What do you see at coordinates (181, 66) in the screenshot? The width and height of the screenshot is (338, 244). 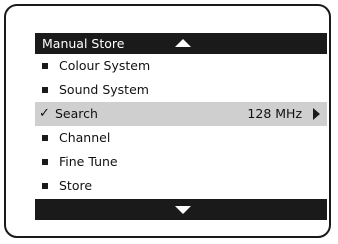 I see `menu-item-colour-system: Colour System` at bounding box center [181, 66].